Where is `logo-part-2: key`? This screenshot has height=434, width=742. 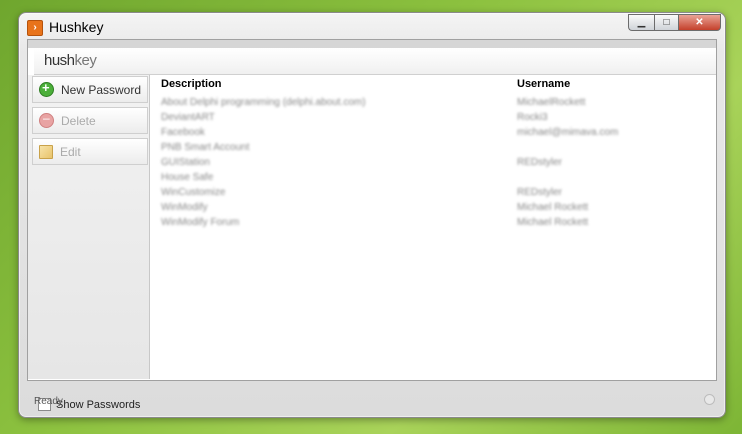
logo-part-2: key is located at coordinates (85, 60).